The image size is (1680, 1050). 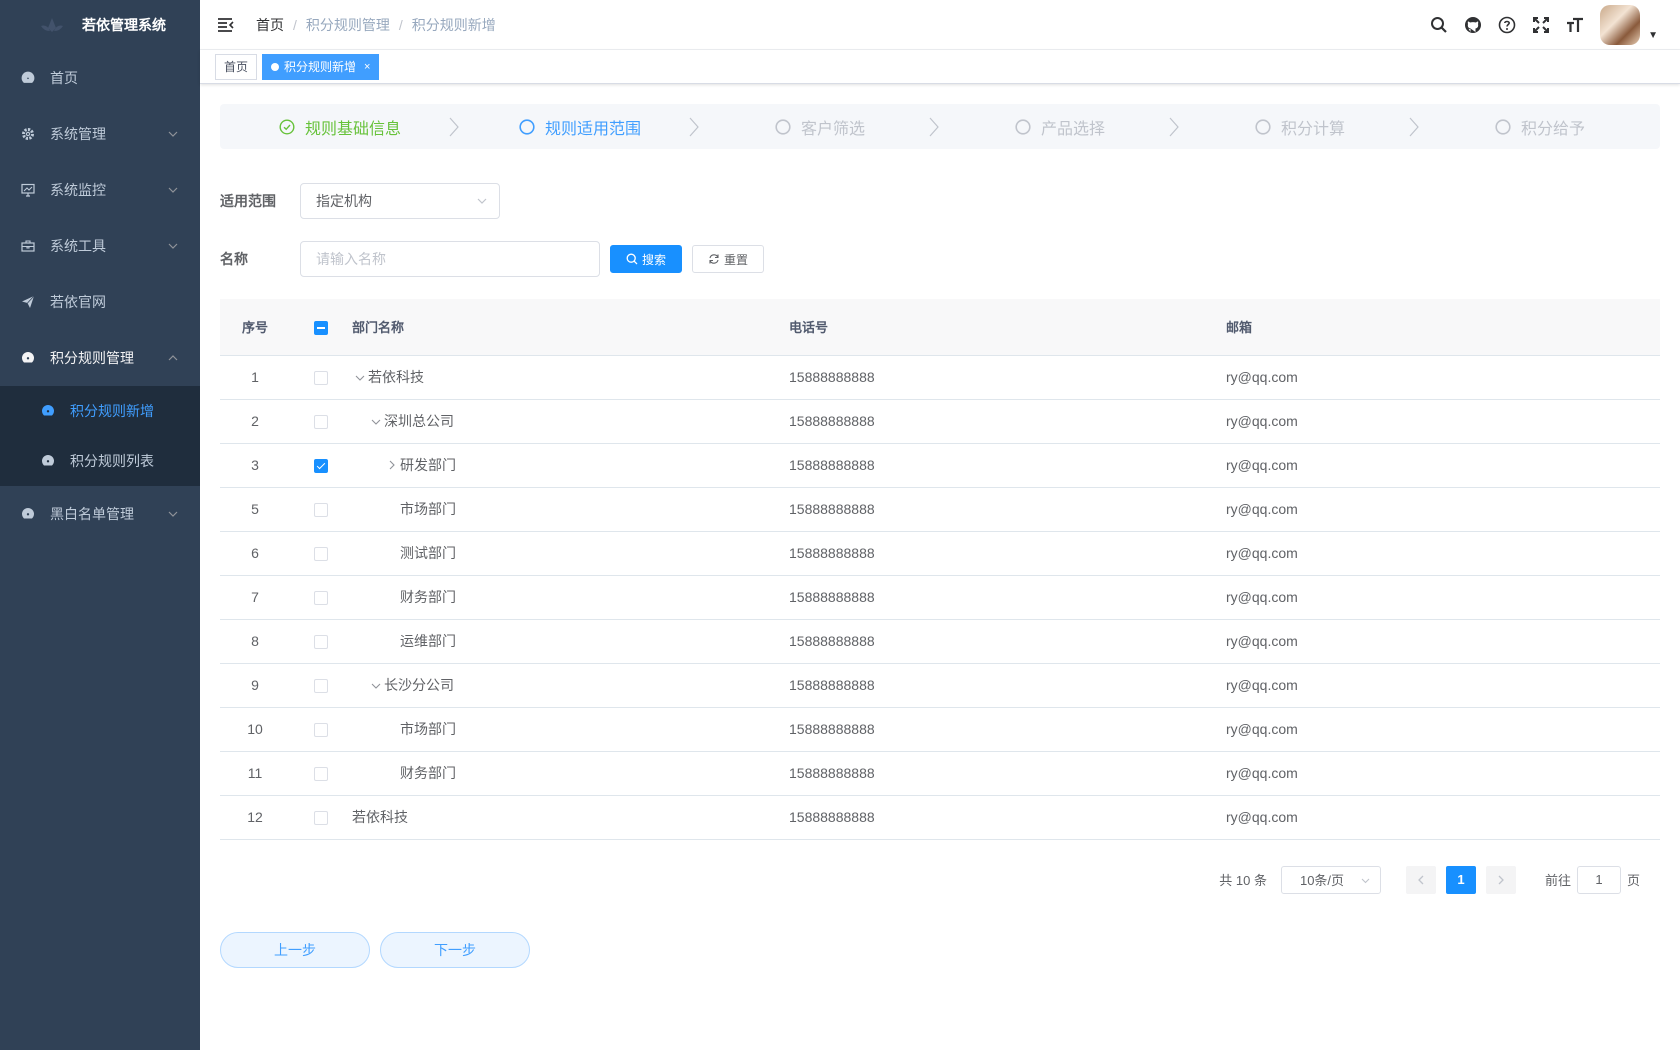 I want to click on tag-points-rule-add: 积分规则新增 ×, so click(x=321, y=66).